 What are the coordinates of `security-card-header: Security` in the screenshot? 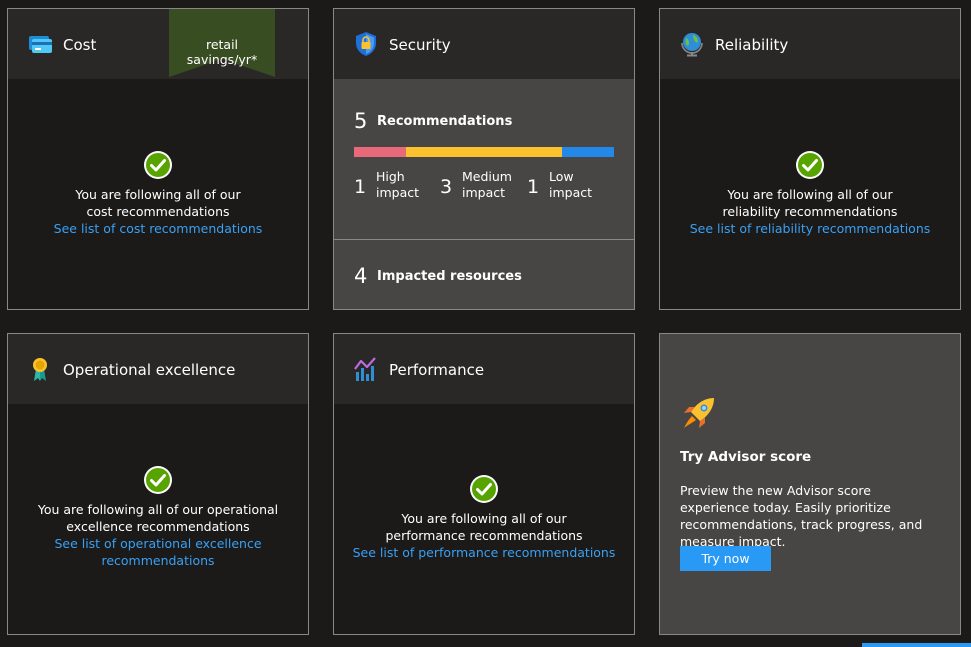 It's located at (484, 44).